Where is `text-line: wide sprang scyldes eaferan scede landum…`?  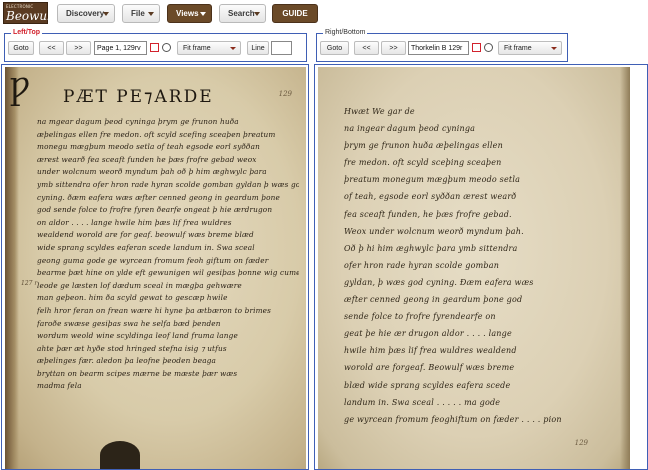
text-line: wide sprang scyldes eaferan scede landum… is located at coordinates (146, 247).